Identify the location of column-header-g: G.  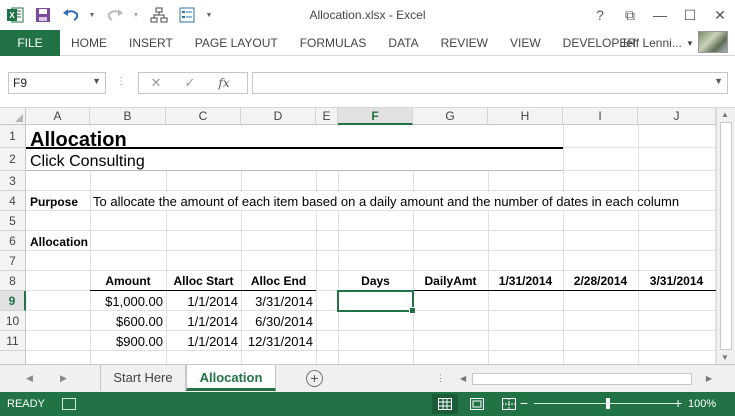
(450, 116).